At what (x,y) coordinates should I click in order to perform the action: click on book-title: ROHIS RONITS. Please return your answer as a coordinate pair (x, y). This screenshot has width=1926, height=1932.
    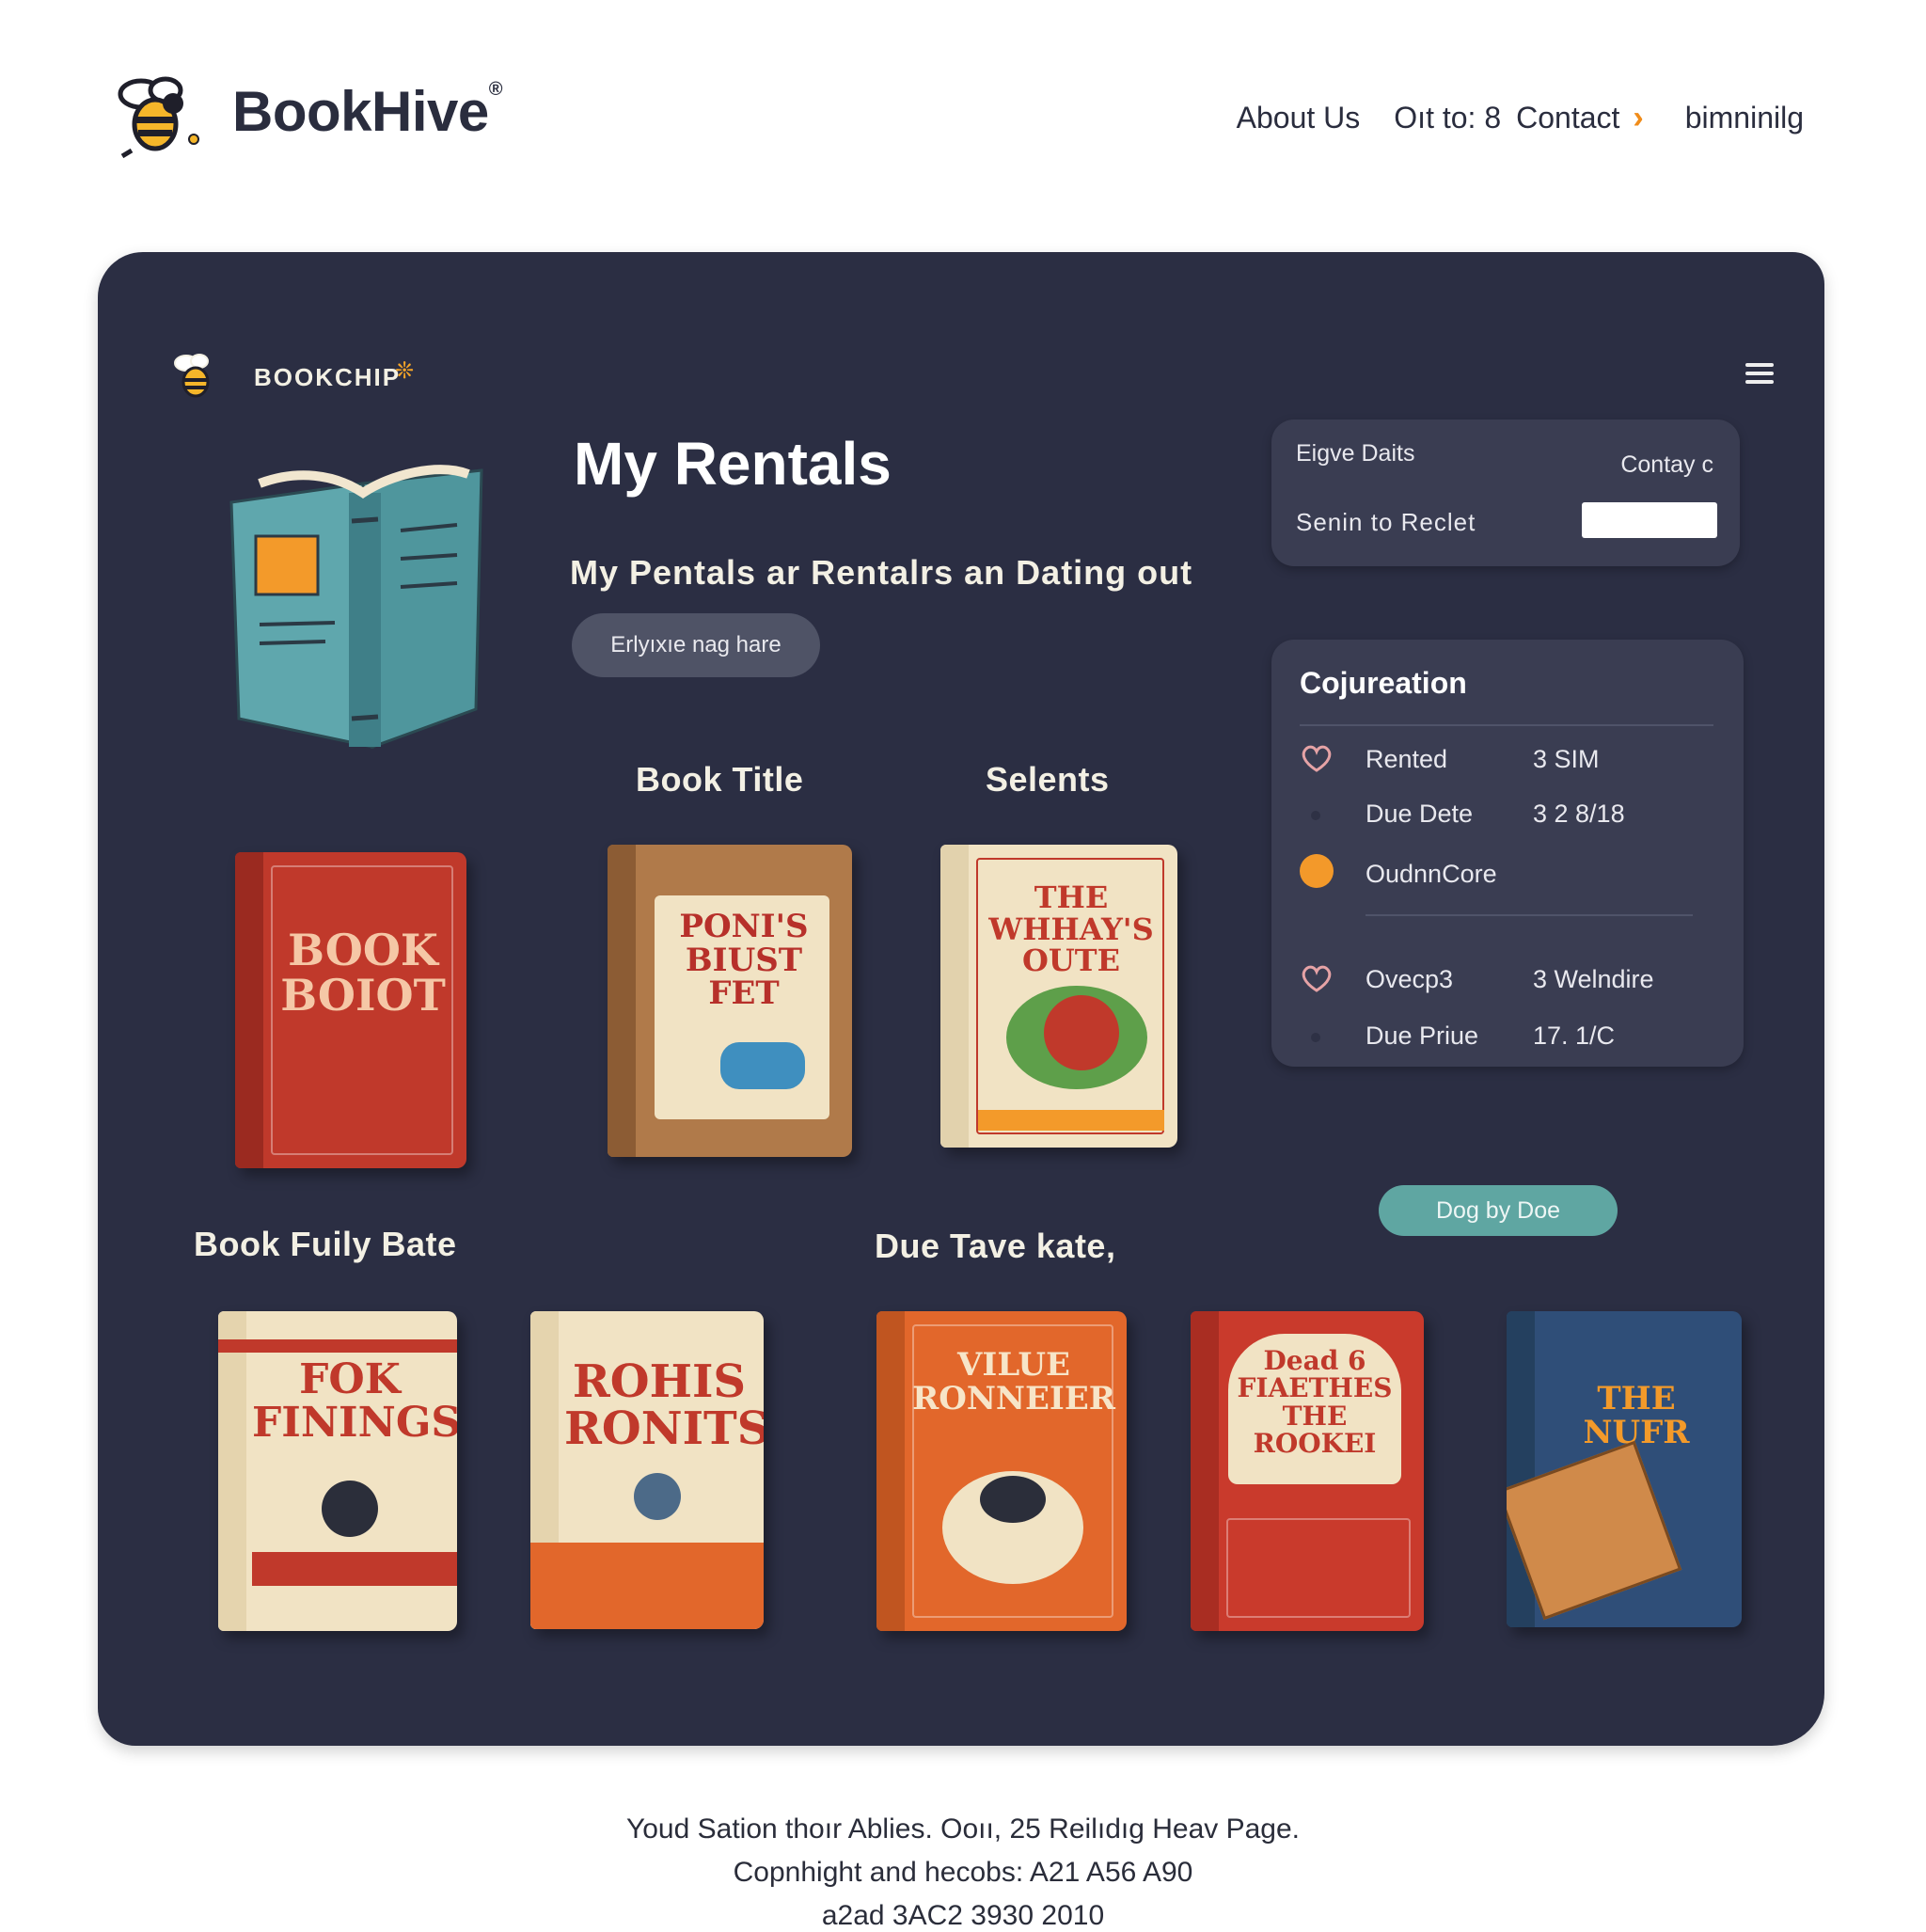
    Looking at the image, I should click on (664, 1405).